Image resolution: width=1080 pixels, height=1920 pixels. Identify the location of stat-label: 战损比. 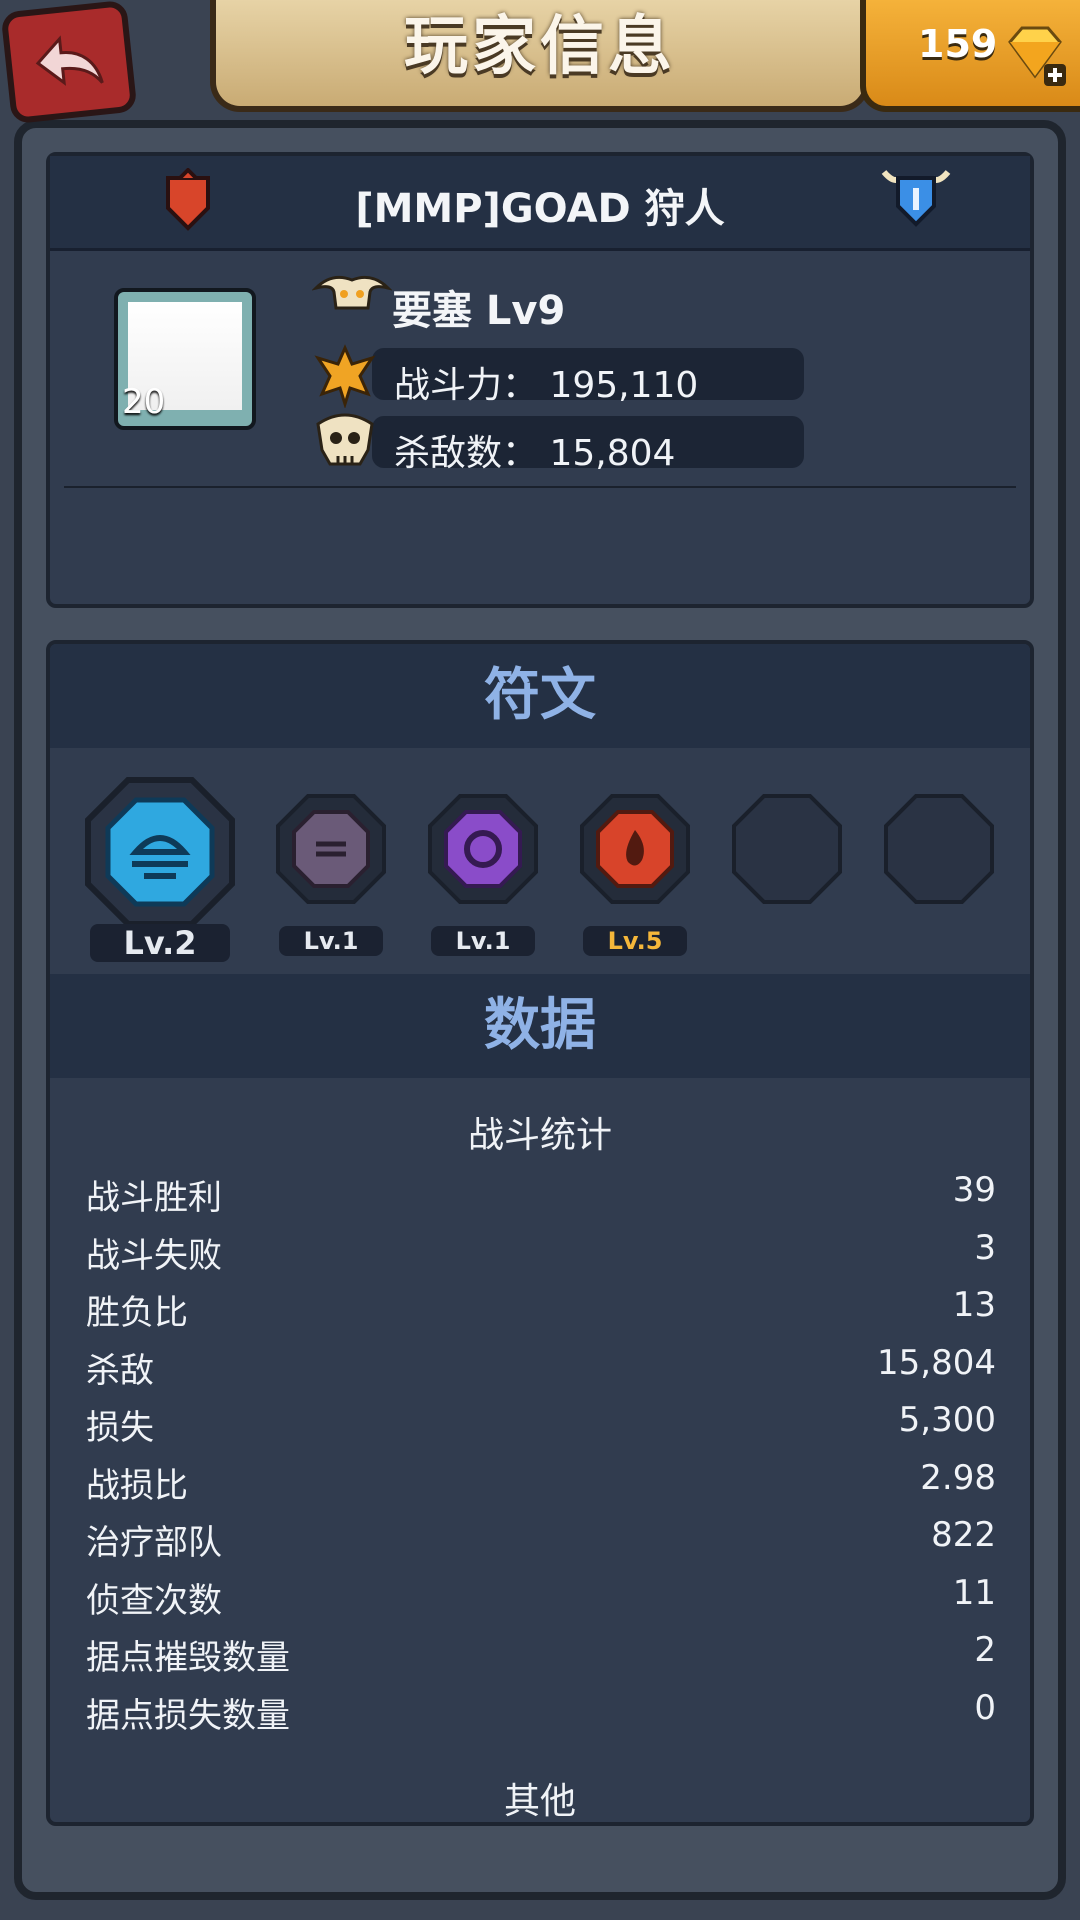
(137, 1485).